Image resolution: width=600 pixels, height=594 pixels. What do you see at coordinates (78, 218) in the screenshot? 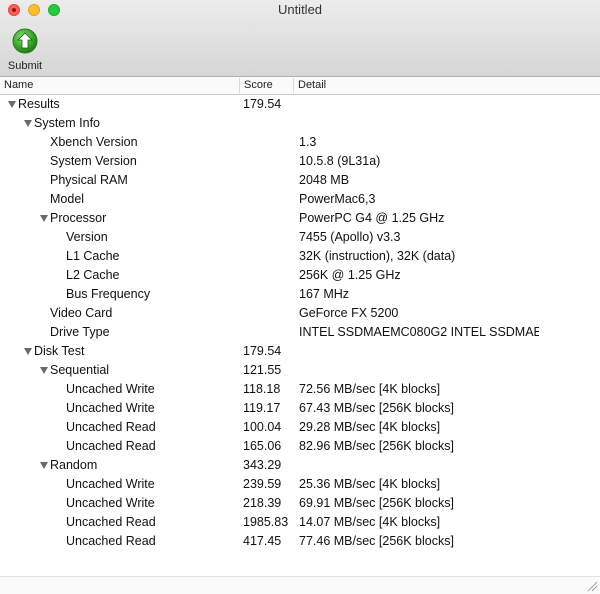
I see `row-name: Processor` at bounding box center [78, 218].